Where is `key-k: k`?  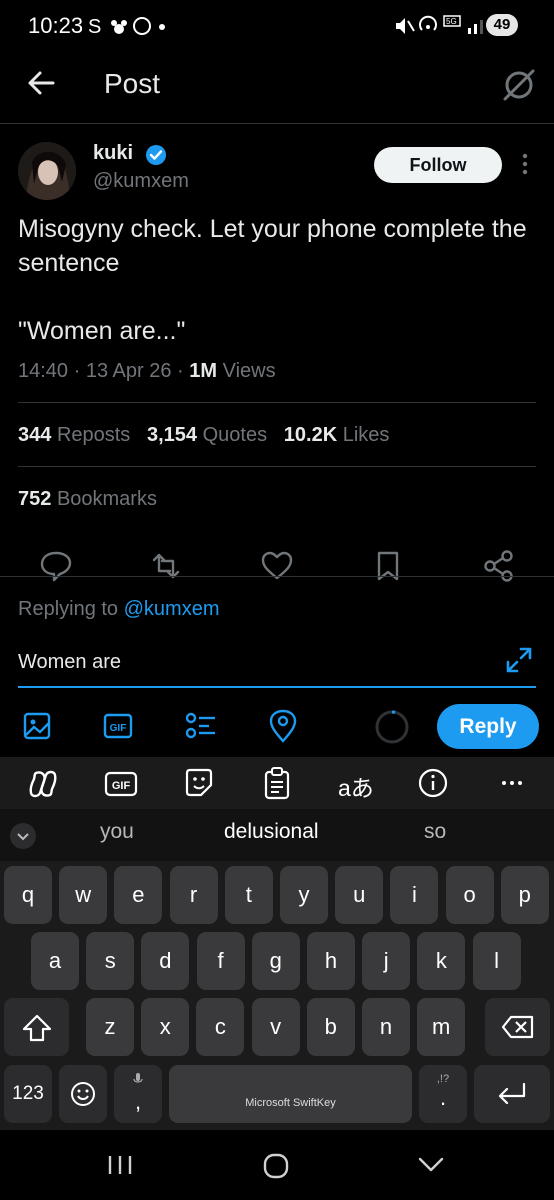 key-k: k is located at coordinates (441, 961).